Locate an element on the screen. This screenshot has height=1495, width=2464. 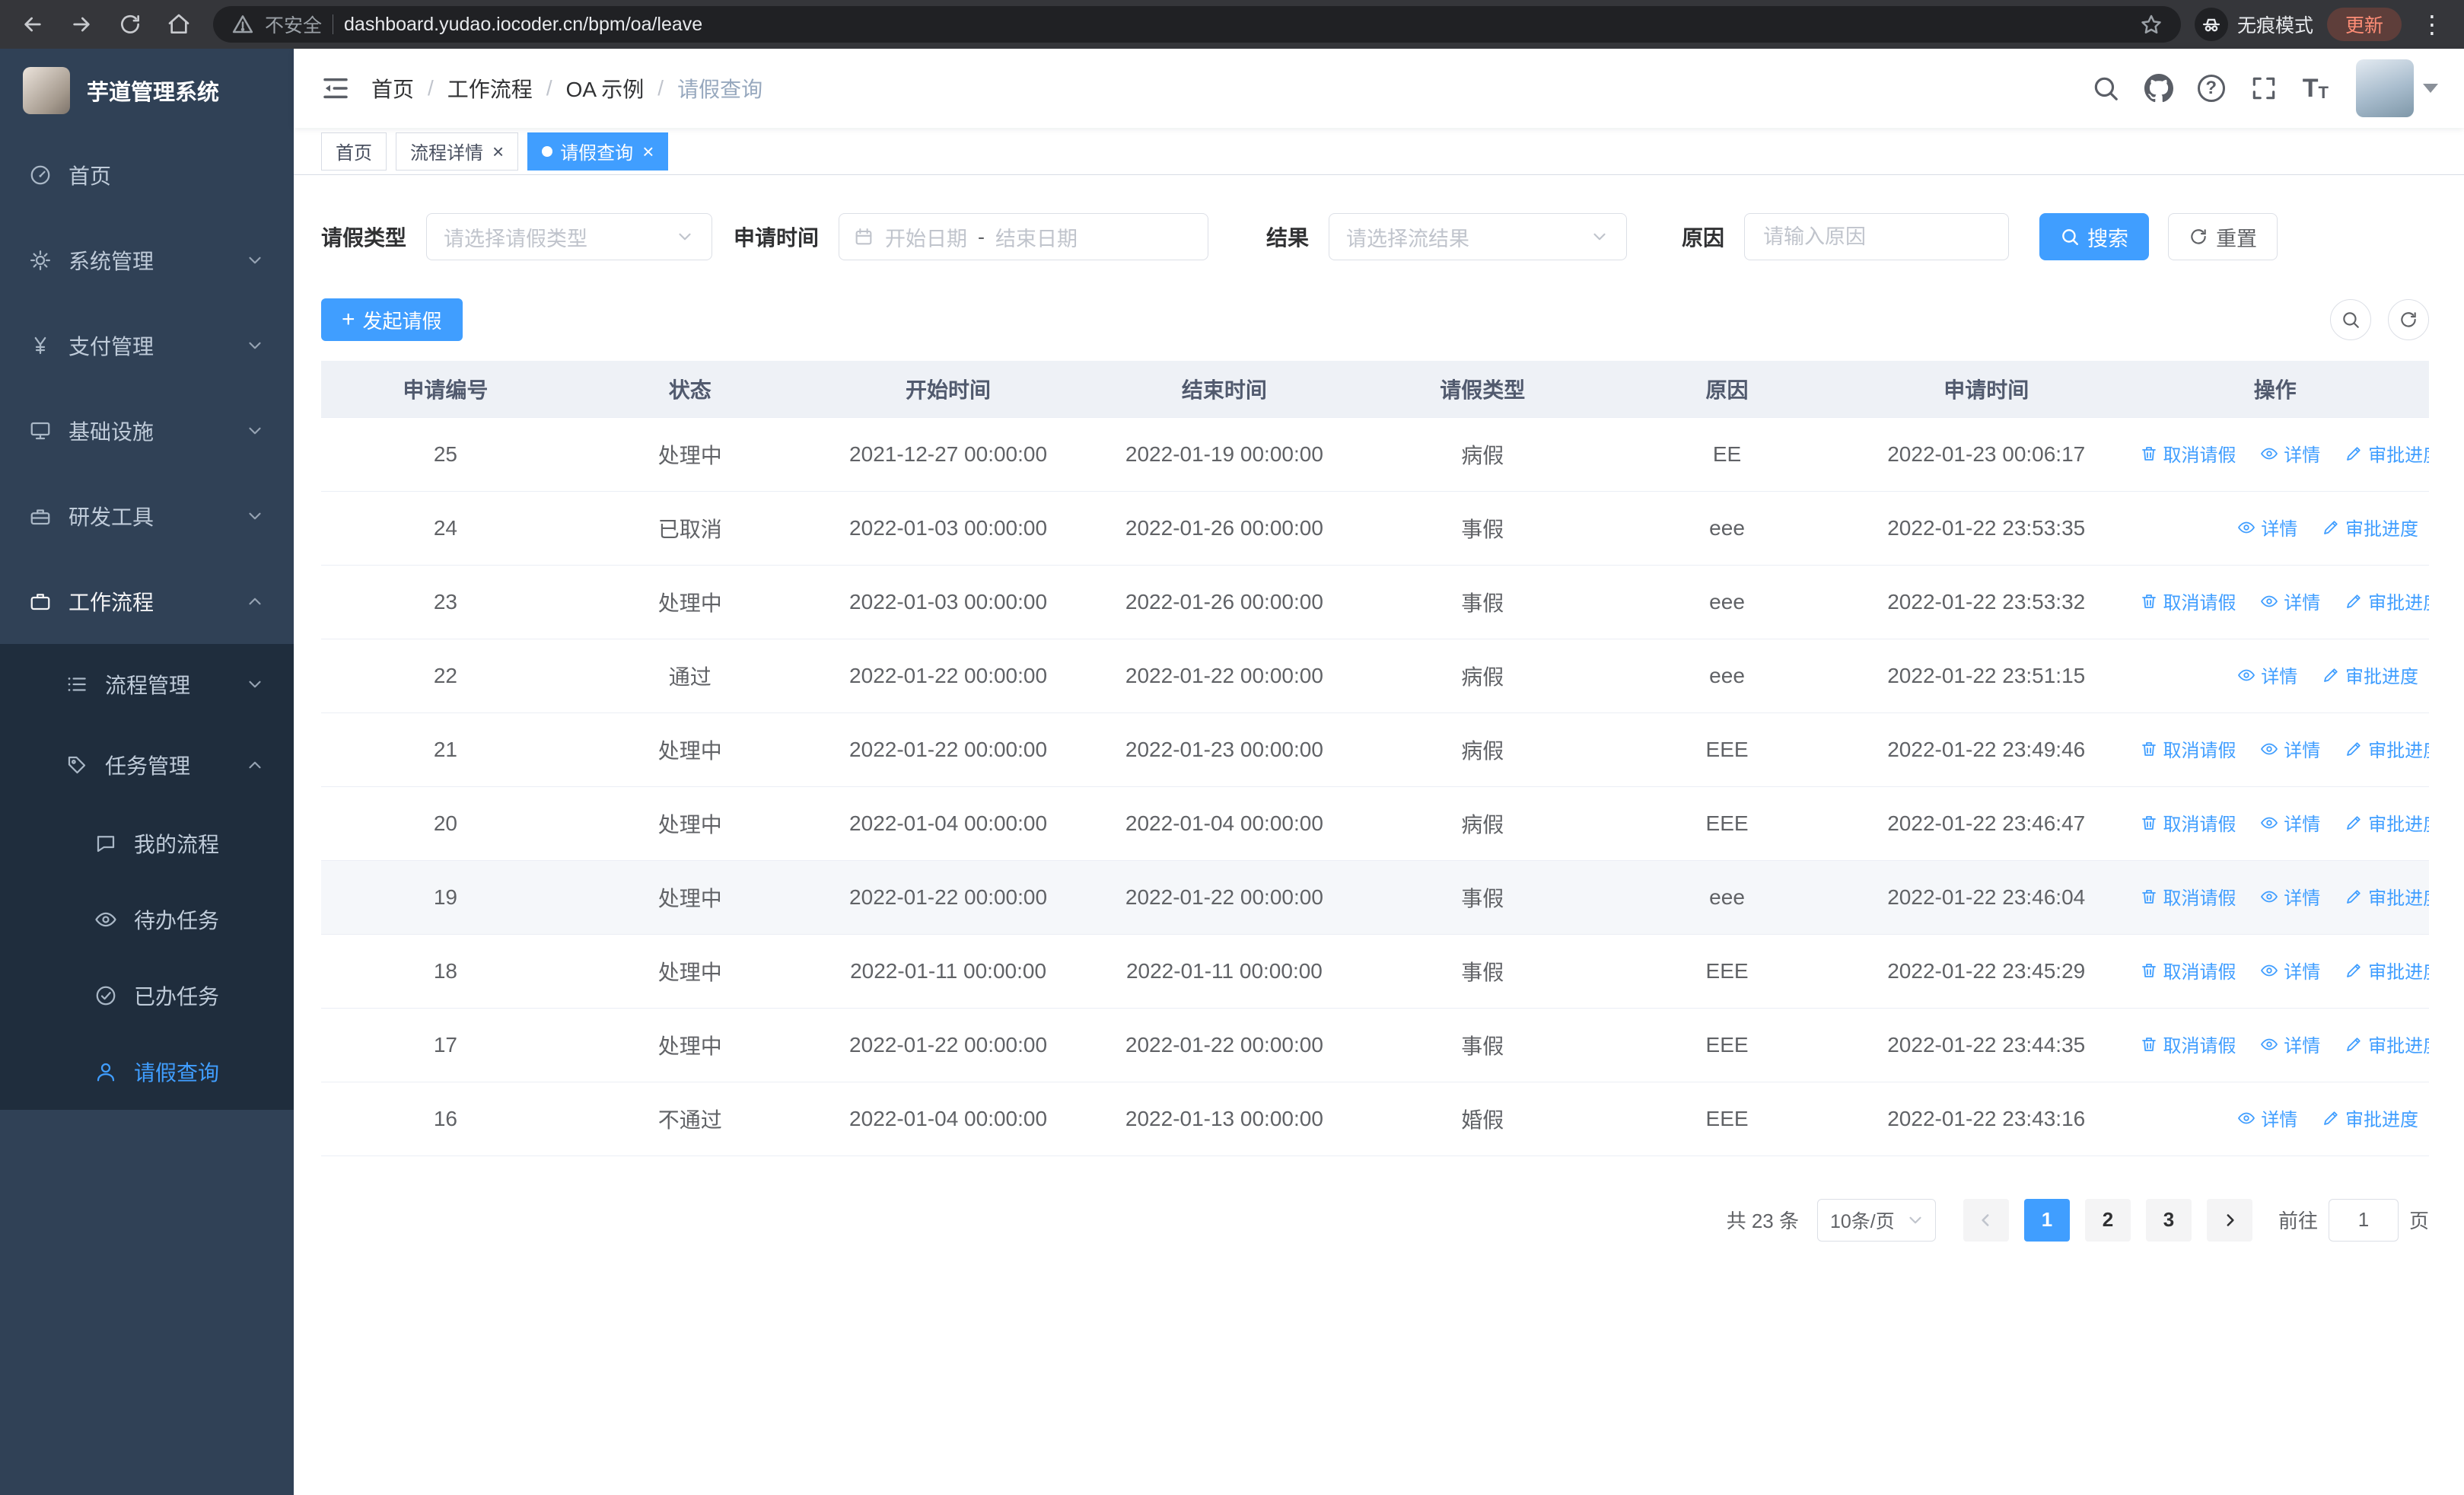
reset-button: 重置 is located at coordinates (2223, 236).